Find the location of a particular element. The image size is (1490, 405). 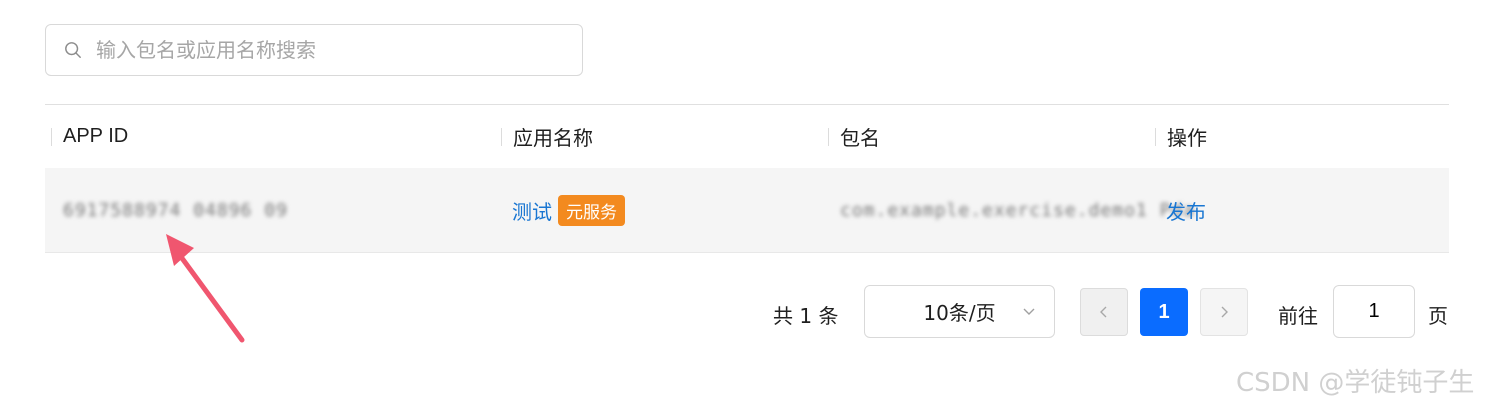

column-header-package: 包名 is located at coordinates (854, 136).